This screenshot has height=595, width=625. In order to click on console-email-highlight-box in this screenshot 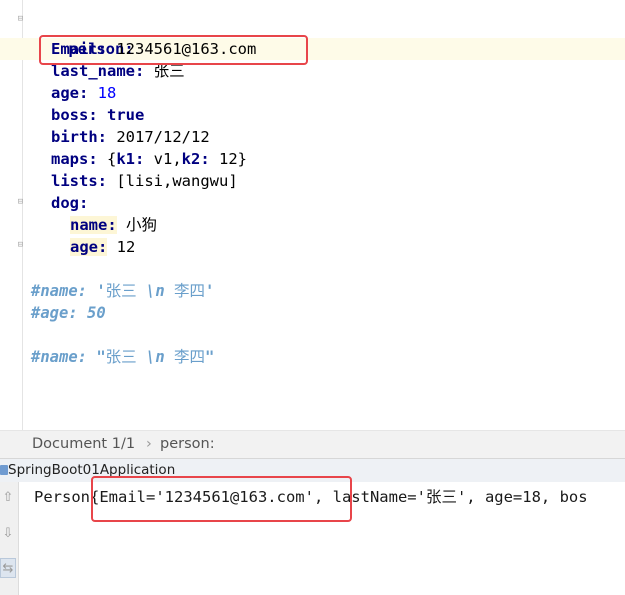, I will do `click(221, 499)`.